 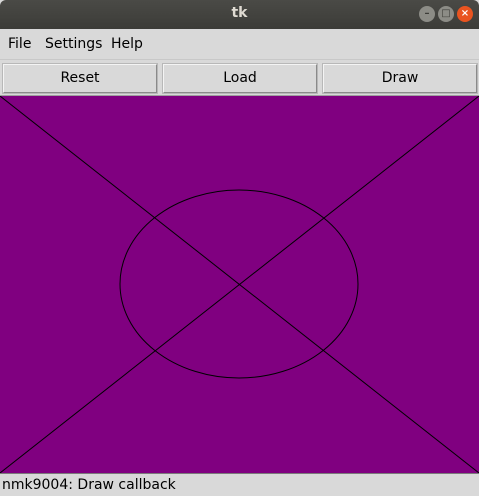 What do you see at coordinates (465, 14) in the screenshot?
I see `close-icon: ×` at bounding box center [465, 14].